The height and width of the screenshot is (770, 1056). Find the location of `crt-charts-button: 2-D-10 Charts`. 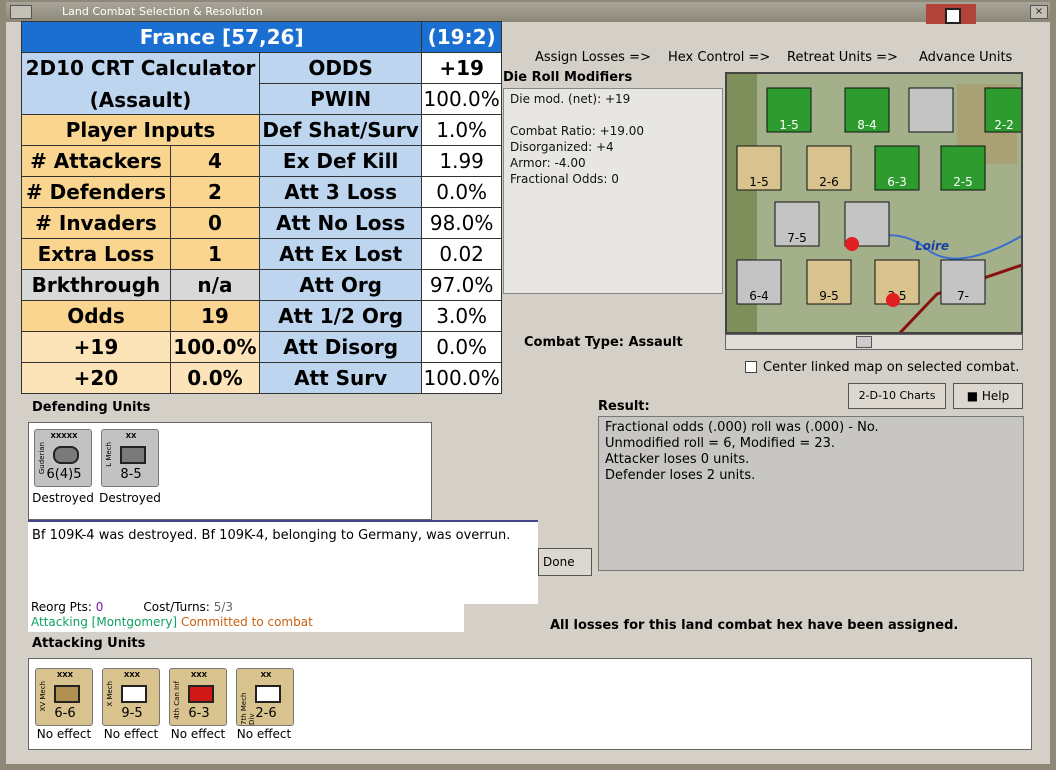

crt-charts-button: 2-D-10 Charts is located at coordinates (897, 396).